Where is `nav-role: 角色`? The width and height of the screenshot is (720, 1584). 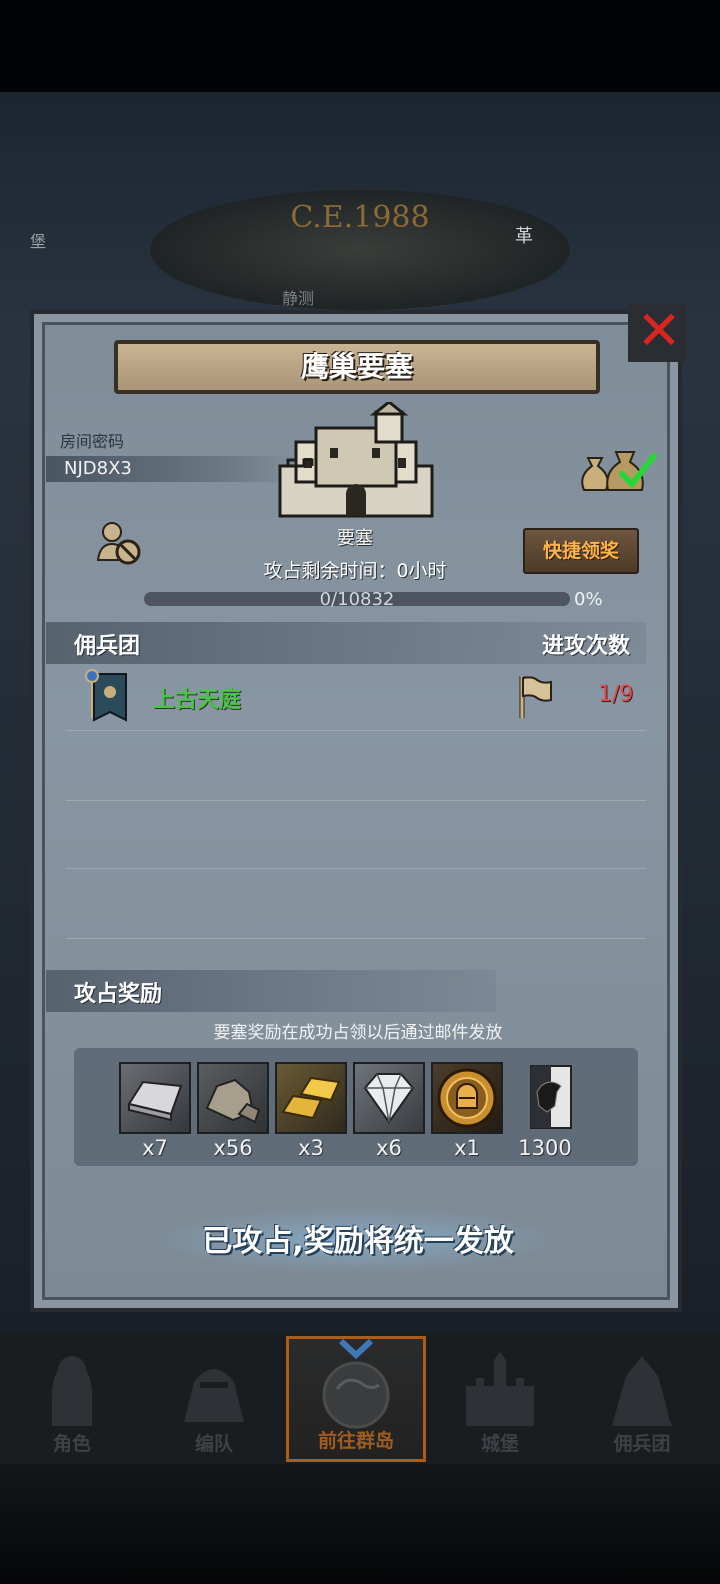
nav-role: 角色 is located at coordinates (72, 1399).